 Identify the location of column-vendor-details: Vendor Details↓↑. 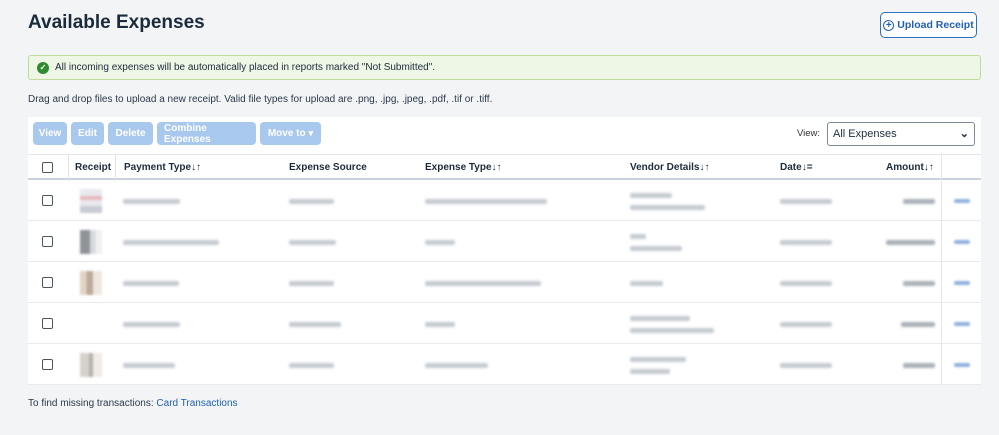
(669, 167).